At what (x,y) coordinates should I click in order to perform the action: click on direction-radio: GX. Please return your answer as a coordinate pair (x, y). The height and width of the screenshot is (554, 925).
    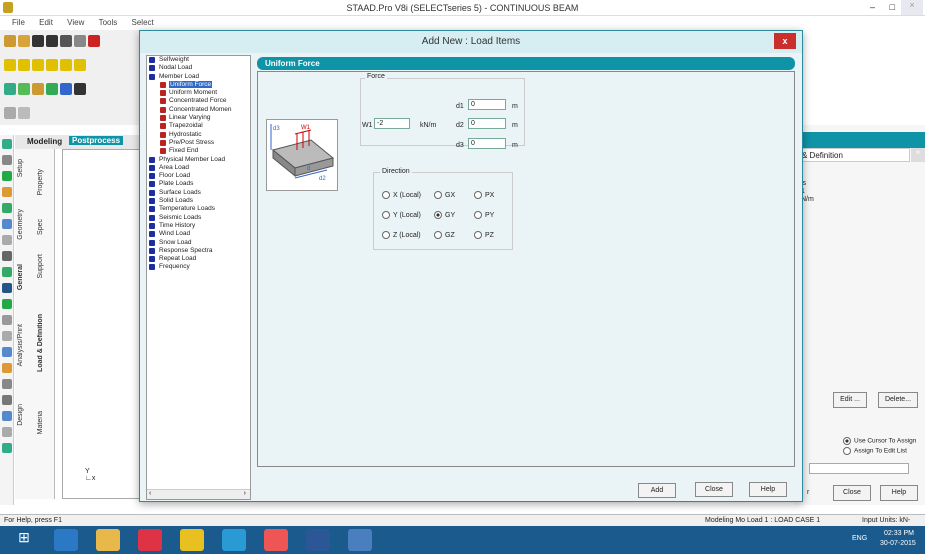
    Looking at the image, I should click on (444, 195).